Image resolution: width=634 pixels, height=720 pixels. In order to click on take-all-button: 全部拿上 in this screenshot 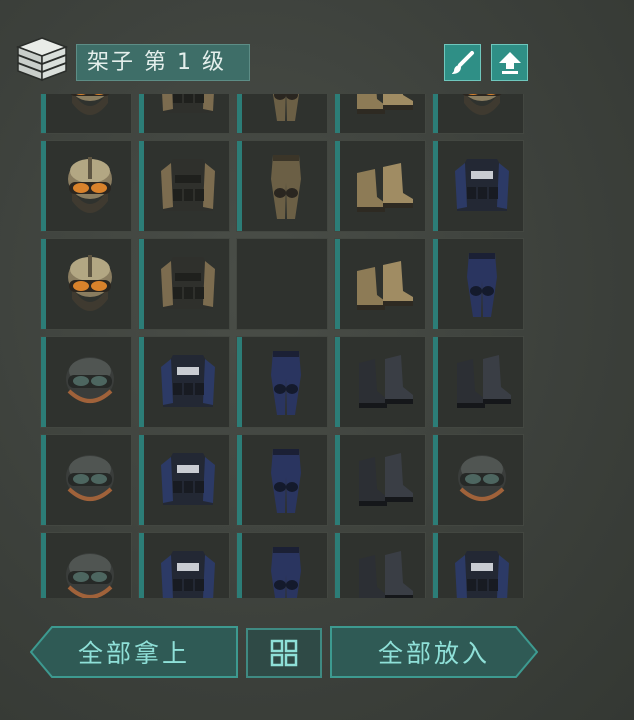, I will do `click(134, 652)`.